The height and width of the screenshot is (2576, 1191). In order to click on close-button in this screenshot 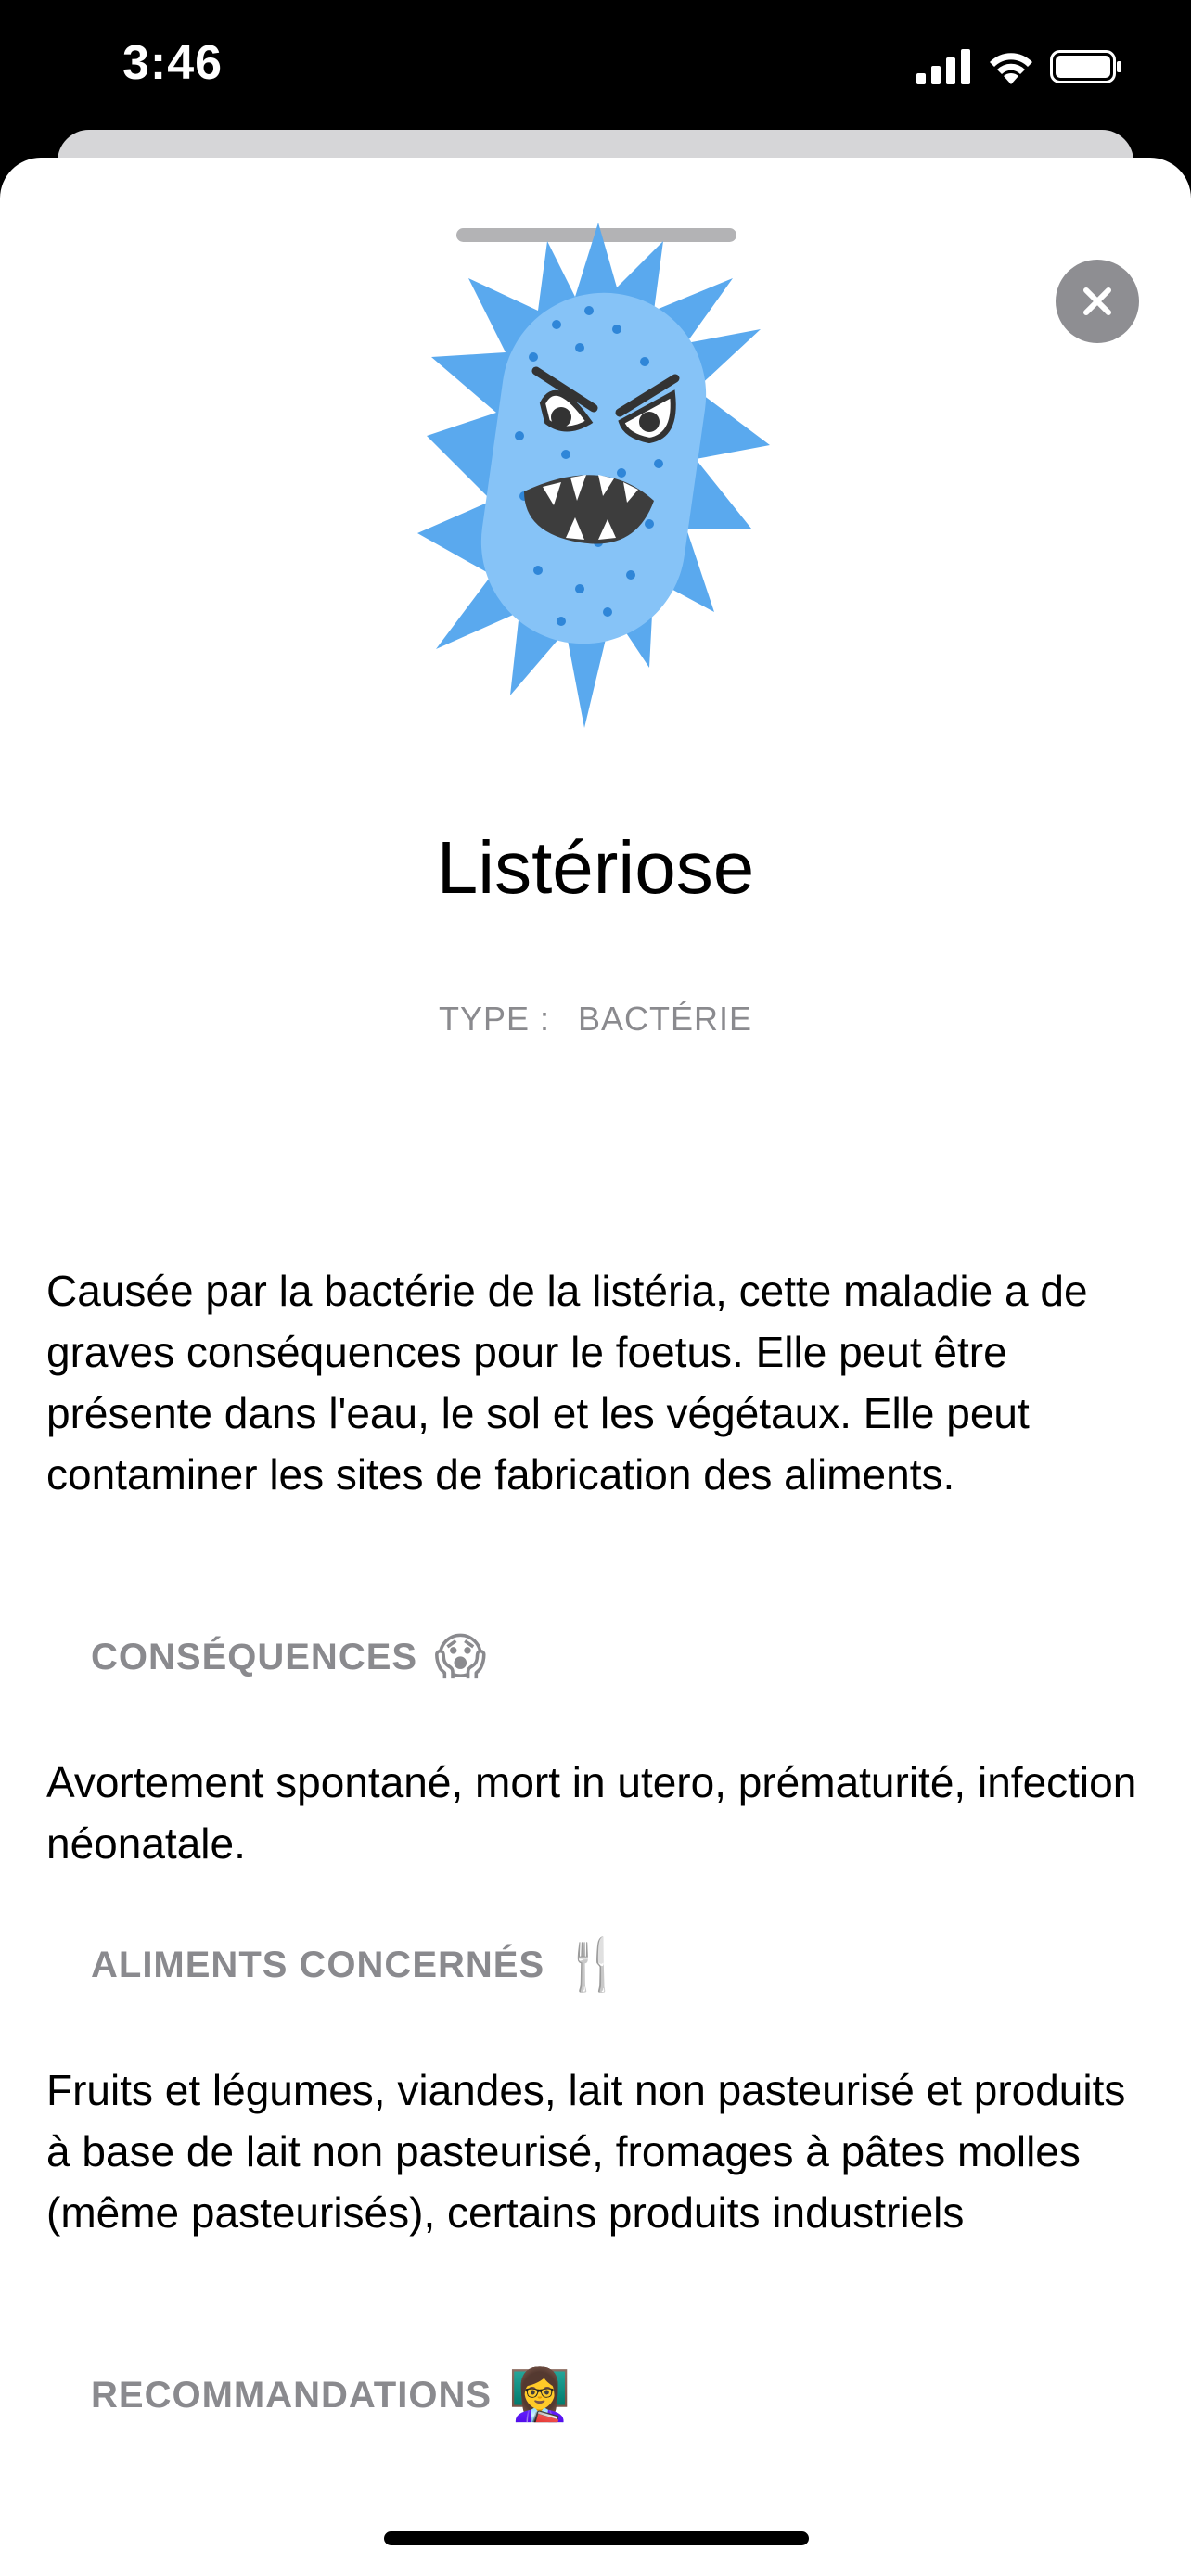, I will do `click(1097, 301)`.